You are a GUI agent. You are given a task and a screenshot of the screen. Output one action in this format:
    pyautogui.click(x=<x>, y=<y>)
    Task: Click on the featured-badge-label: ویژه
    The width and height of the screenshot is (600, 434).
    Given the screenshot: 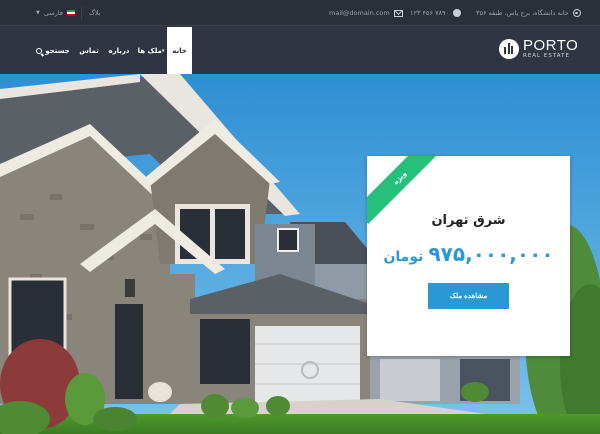 What is the action you would take?
    pyautogui.click(x=400, y=178)
    